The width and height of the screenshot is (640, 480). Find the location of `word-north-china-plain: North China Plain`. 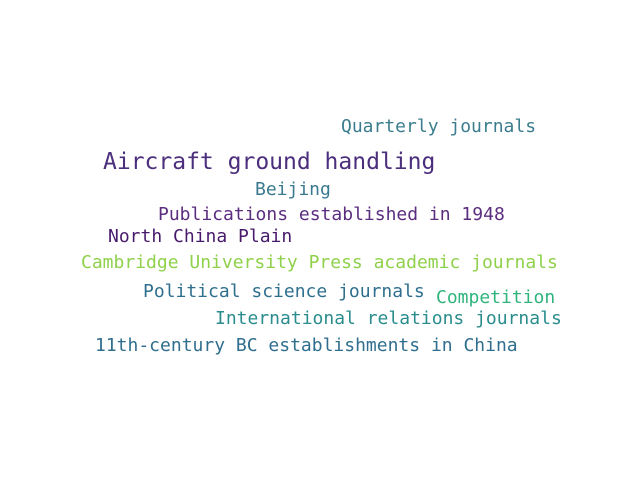

word-north-china-plain: North China Plain is located at coordinates (200, 236).